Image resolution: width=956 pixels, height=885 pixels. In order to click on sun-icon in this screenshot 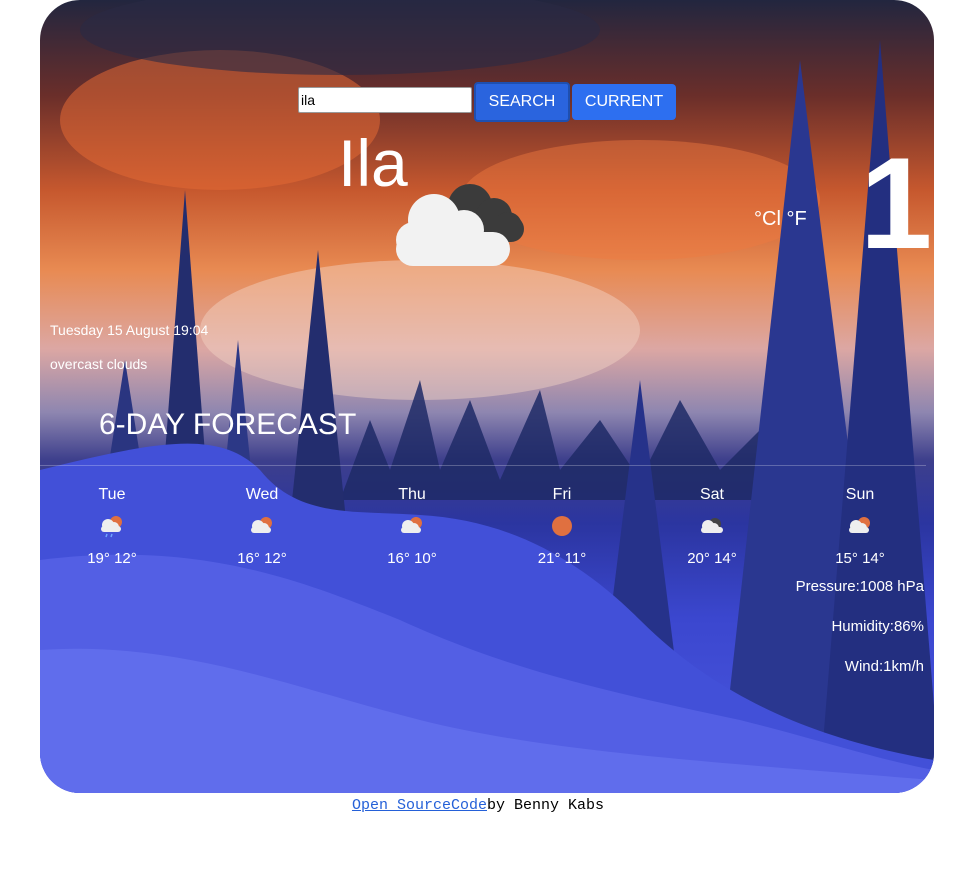, I will do `click(562, 526)`.